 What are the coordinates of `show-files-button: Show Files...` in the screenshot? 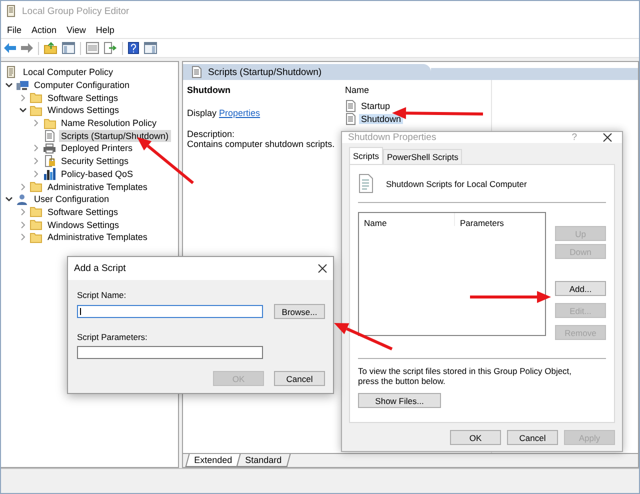 It's located at (399, 400).